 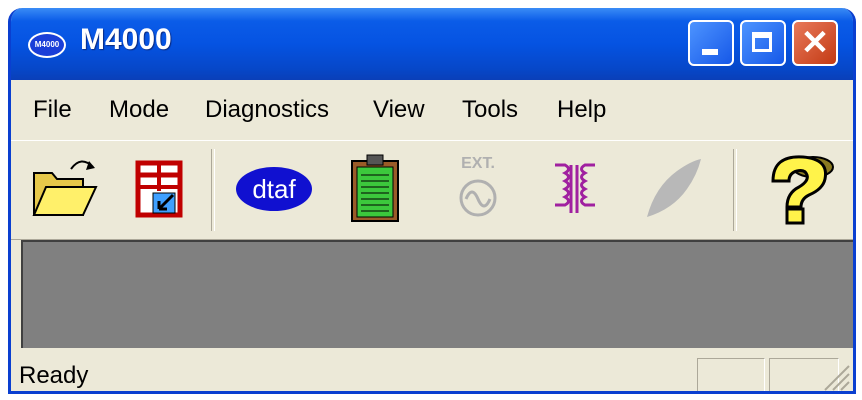 I want to click on save-table-button, so click(x=158, y=188).